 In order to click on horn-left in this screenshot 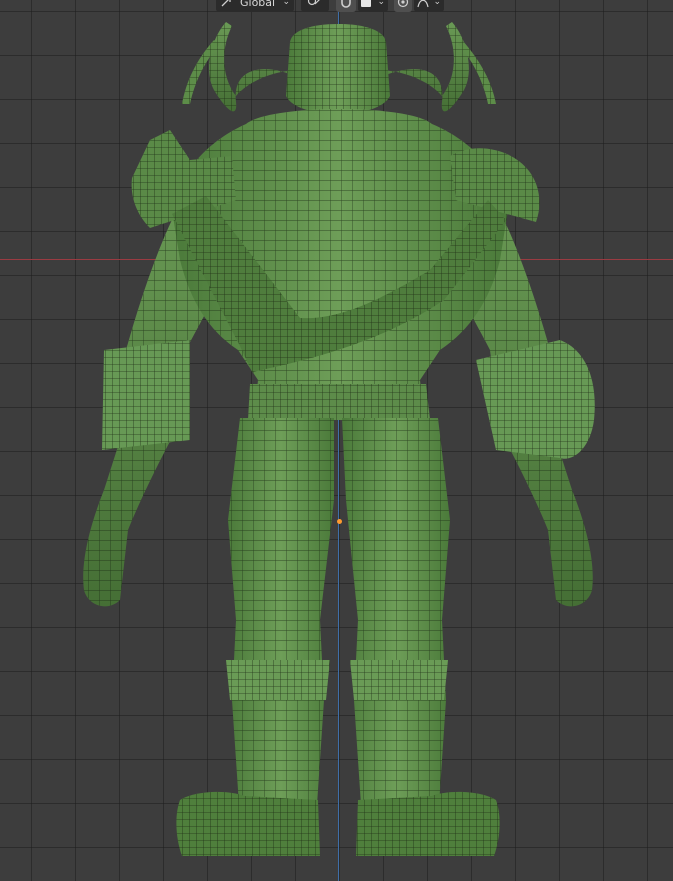, I will do `click(242, 67)`.